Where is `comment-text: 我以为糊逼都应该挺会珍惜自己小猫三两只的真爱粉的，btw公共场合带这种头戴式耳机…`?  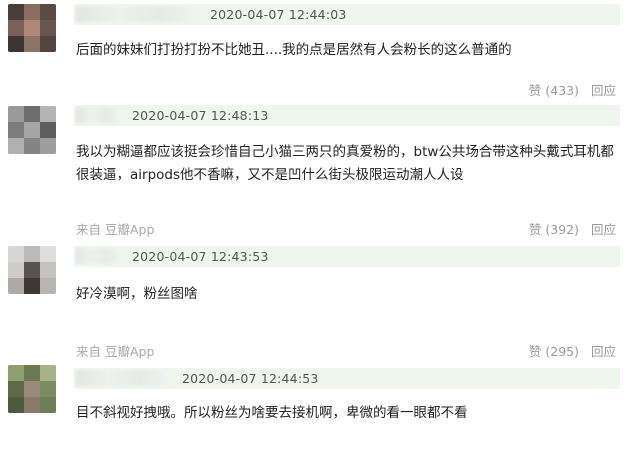 comment-text: 我以为糊逼都应该挺会珍惜自己小猫三两只的真爱粉的，btw公共场合带这种头戴式耳机… is located at coordinates (345, 163).